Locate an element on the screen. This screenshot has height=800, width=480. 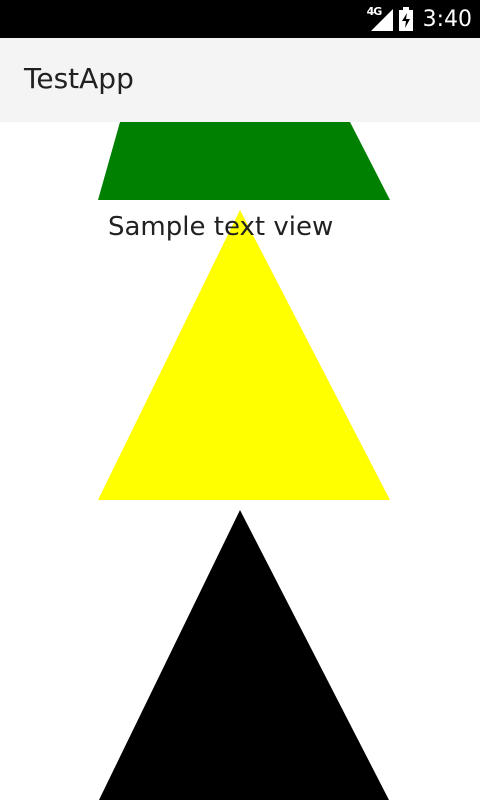
sample-text-view: Sample text view is located at coordinates (221, 227).